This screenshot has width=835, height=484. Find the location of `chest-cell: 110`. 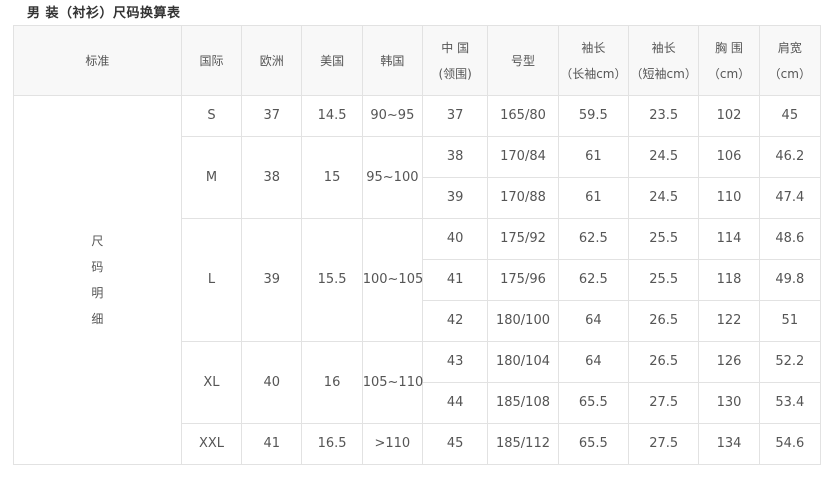

chest-cell: 110 is located at coordinates (729, 198).